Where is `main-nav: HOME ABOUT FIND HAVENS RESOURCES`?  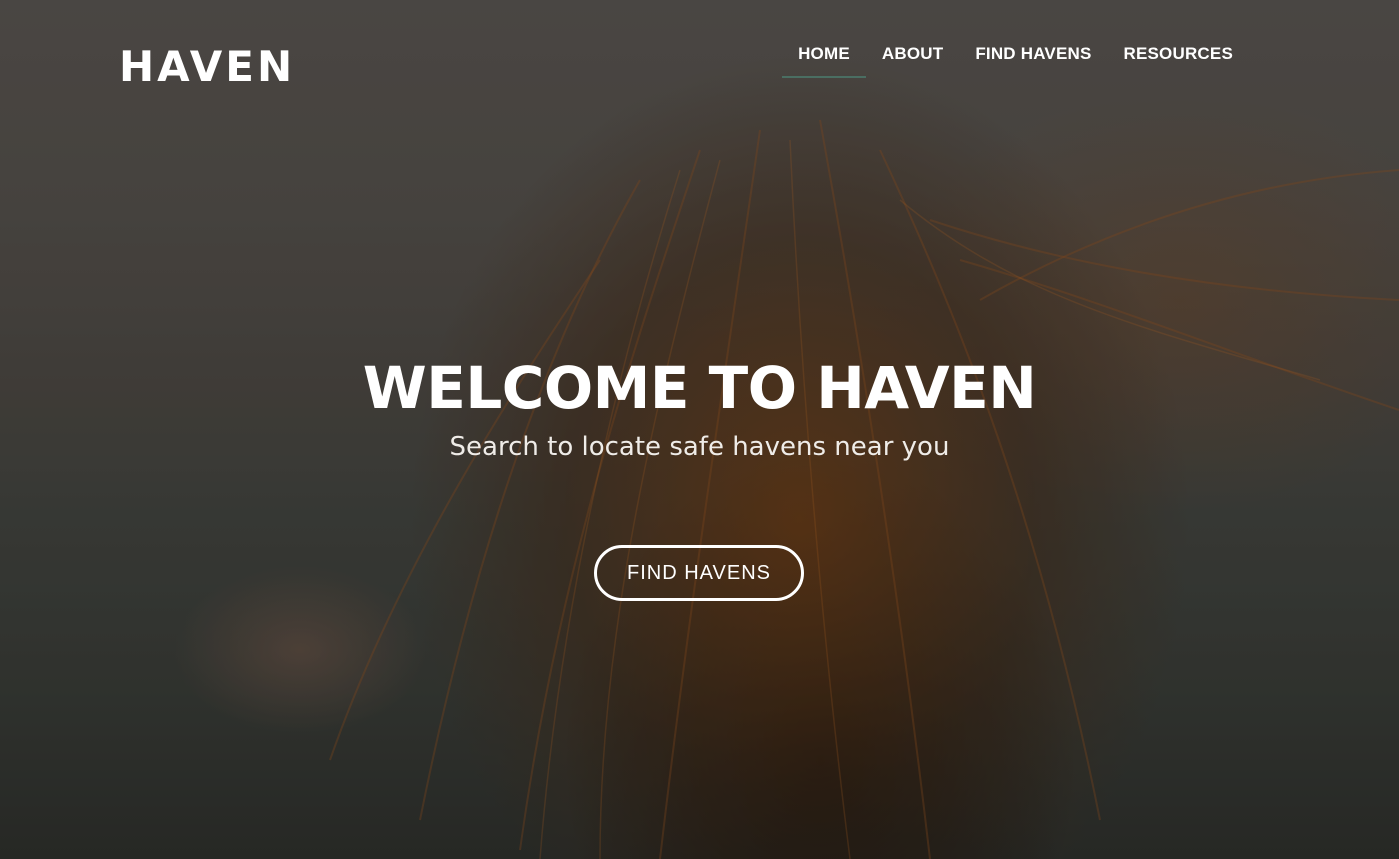
main-nav: HOME ABOUT FIND HAVENS RESOURCES is located at coordinates (1015, 59).